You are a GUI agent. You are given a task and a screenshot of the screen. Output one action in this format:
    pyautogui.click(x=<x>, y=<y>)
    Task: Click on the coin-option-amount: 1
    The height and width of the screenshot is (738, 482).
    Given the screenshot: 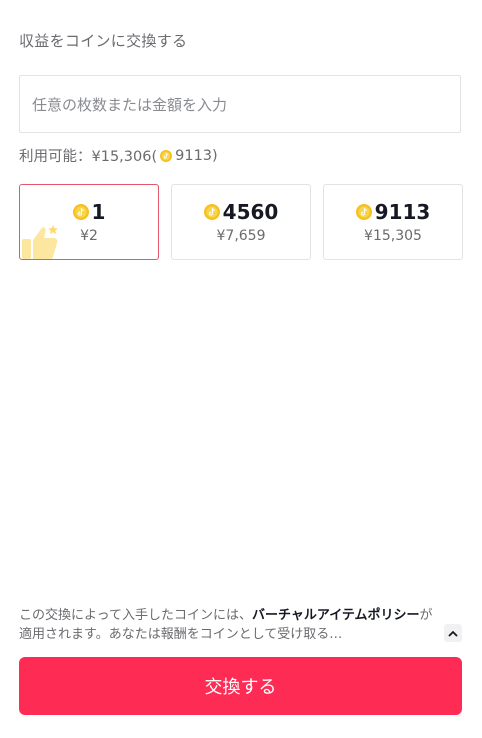 What is the action you would take?
    pyautogui.click(x=89, y=212)
    